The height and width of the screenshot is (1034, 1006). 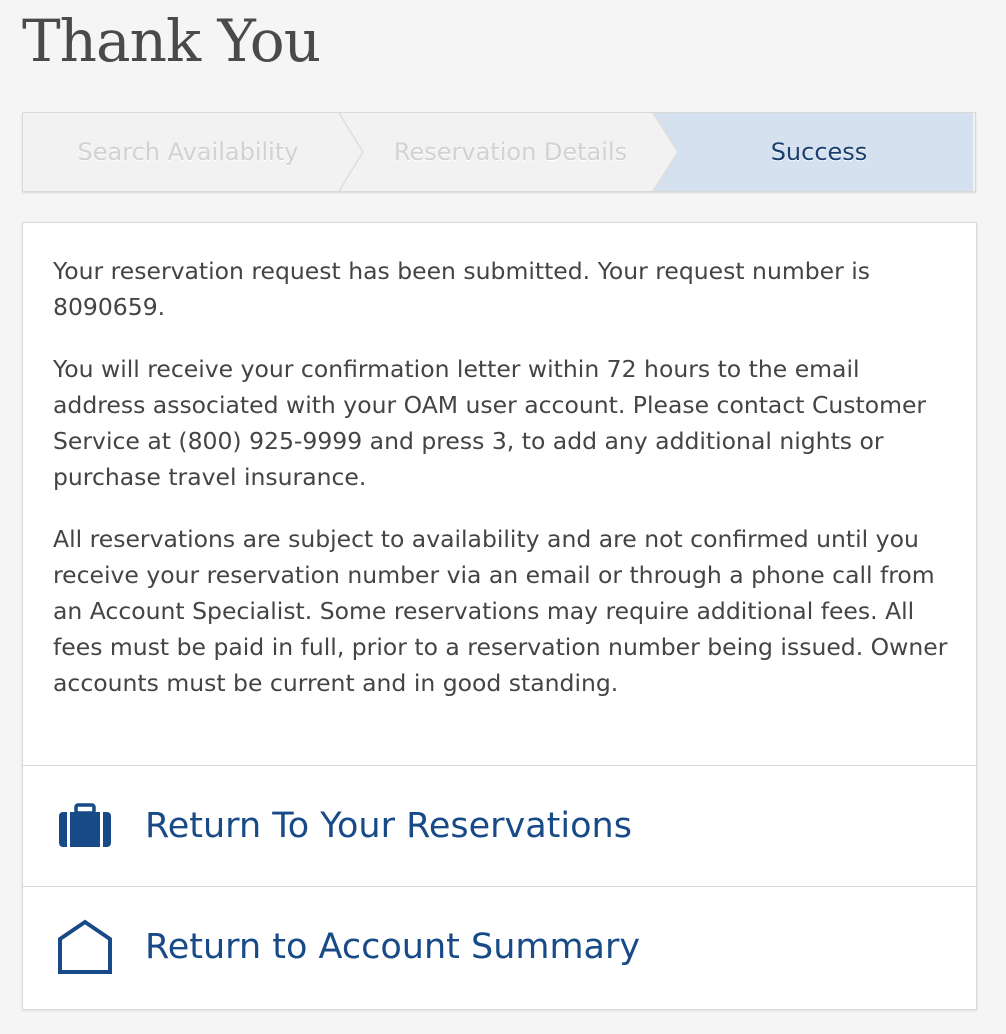 I want to click on suitcase-icon, so click(x=85, y=826).